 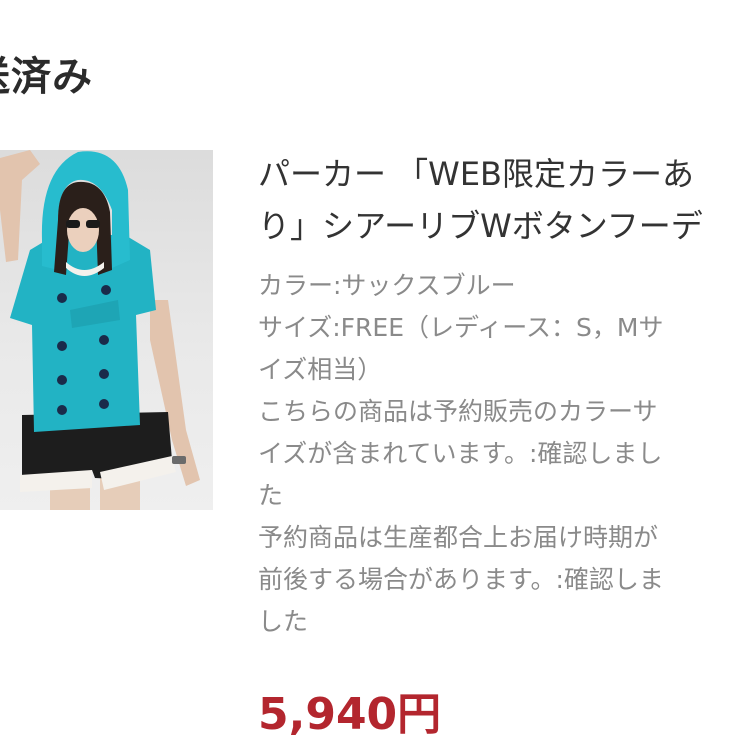 What do you see at coordinates (350, 714) in the screenshot?
I see `product-price: 5,940円` at bounding box center [350, 714].